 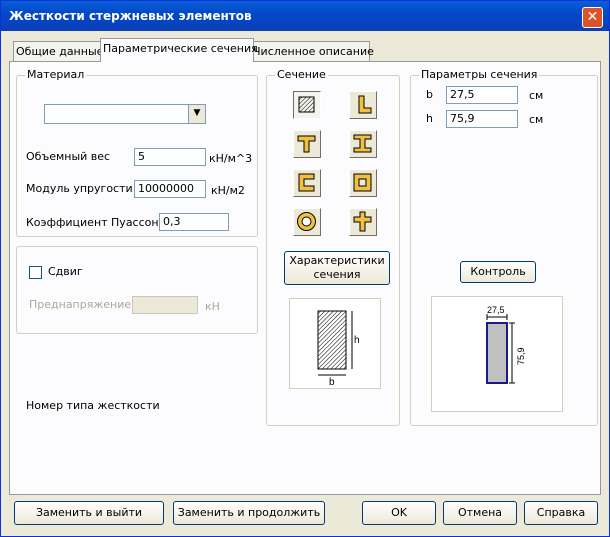 I want to click on weight-input: 5, so click(x=170, y=157).